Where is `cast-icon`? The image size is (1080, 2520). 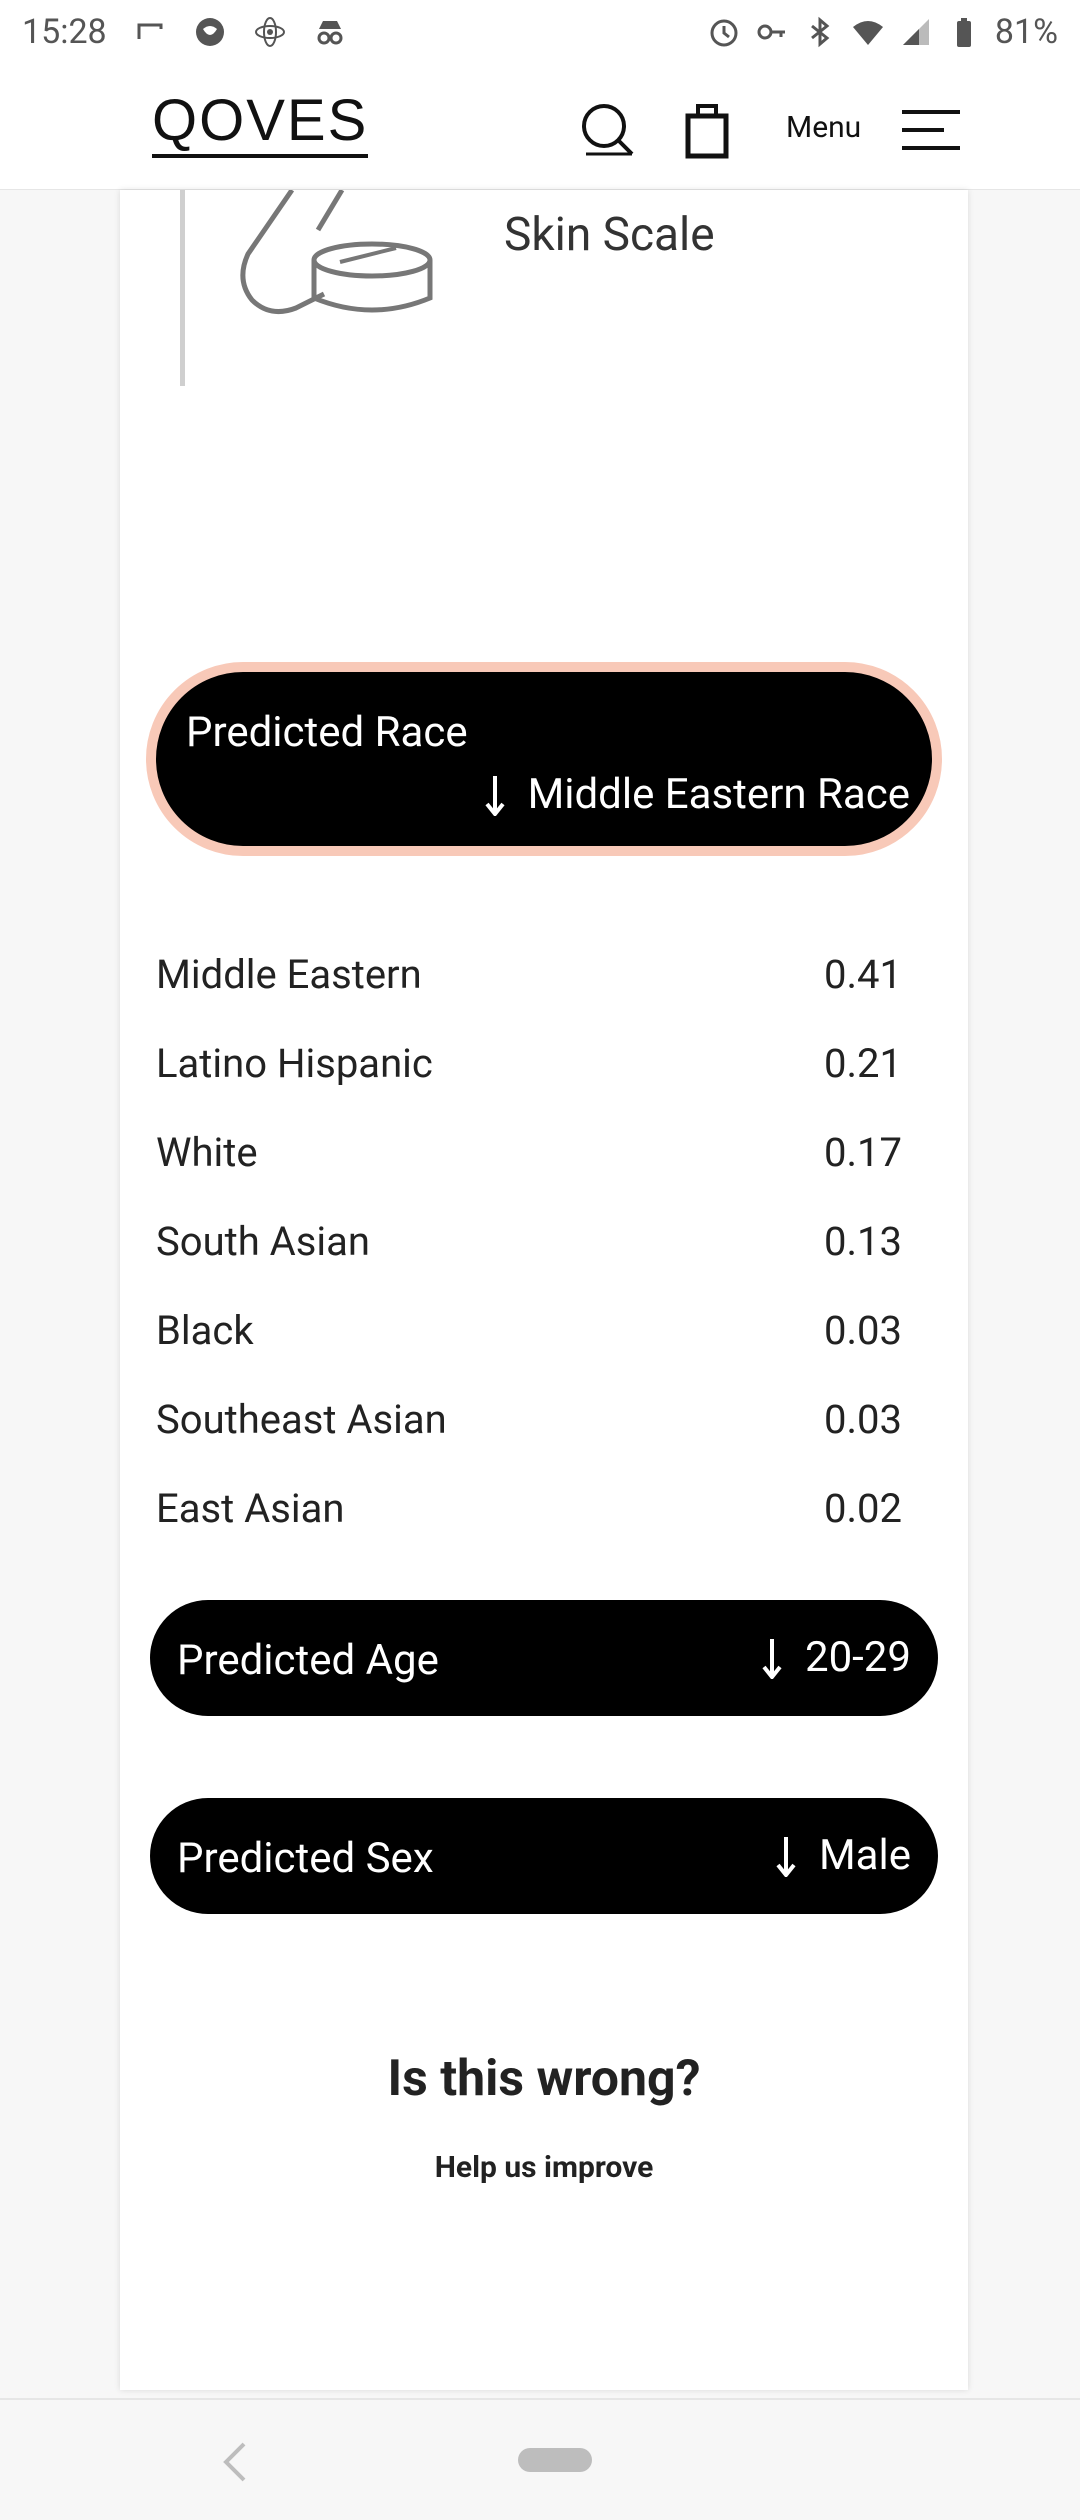 cast-icon is located at coordinates (150, 32).